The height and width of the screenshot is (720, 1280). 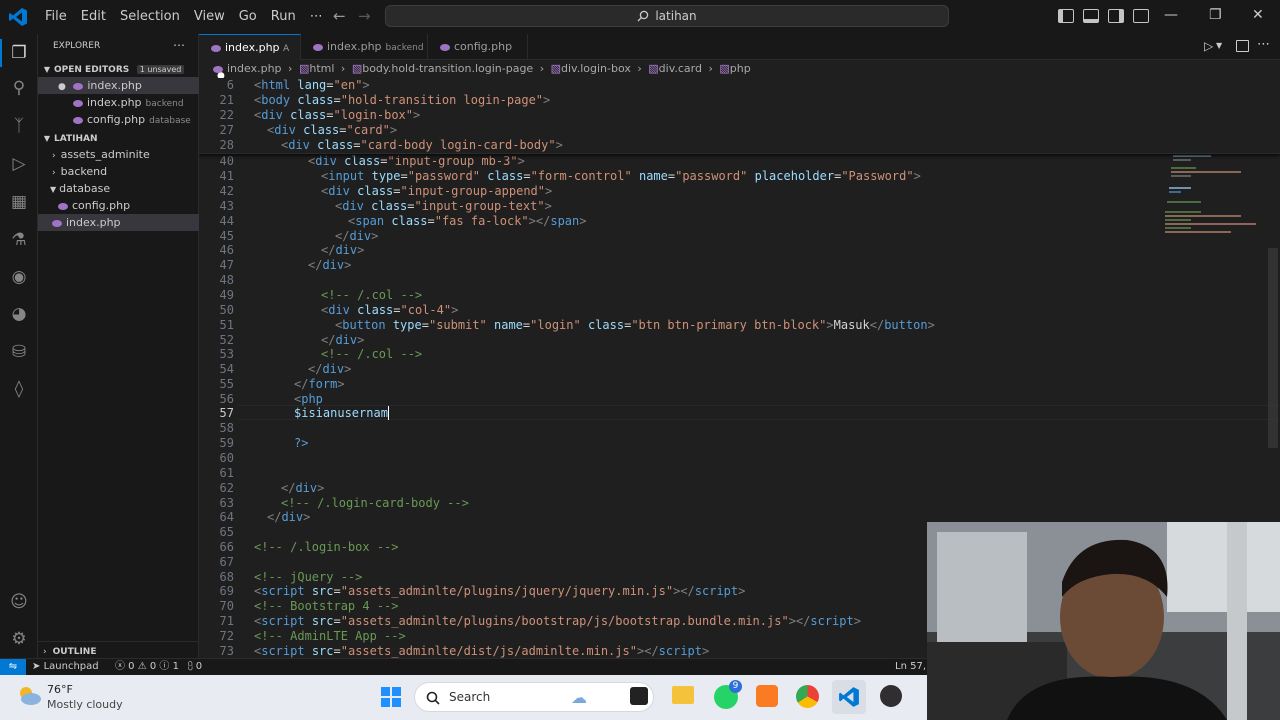 I want to click on run-debug-icon: ▷, so click(x=19, y=164).